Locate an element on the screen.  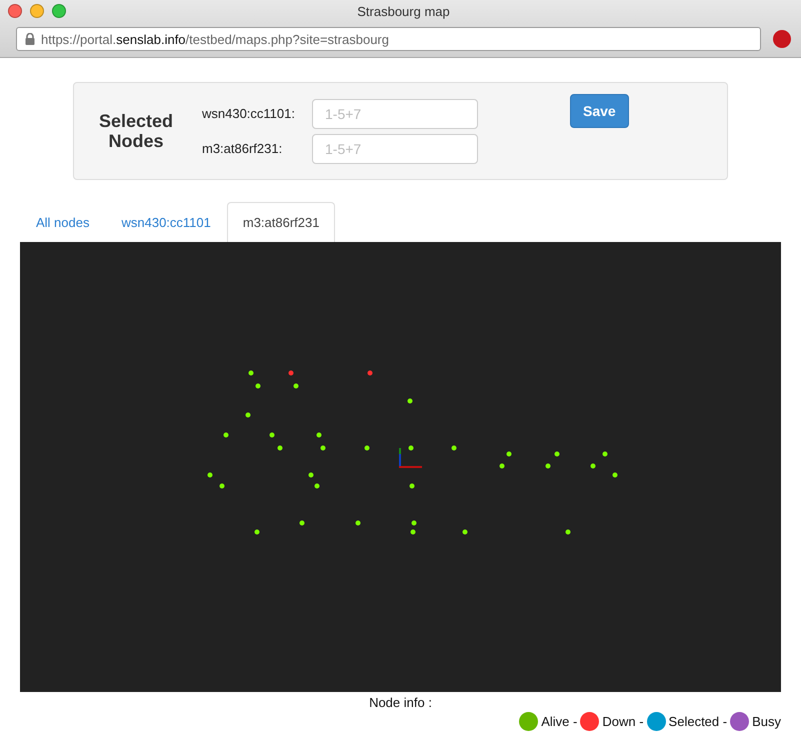
axes-icon is located at coordinates (411, 458).